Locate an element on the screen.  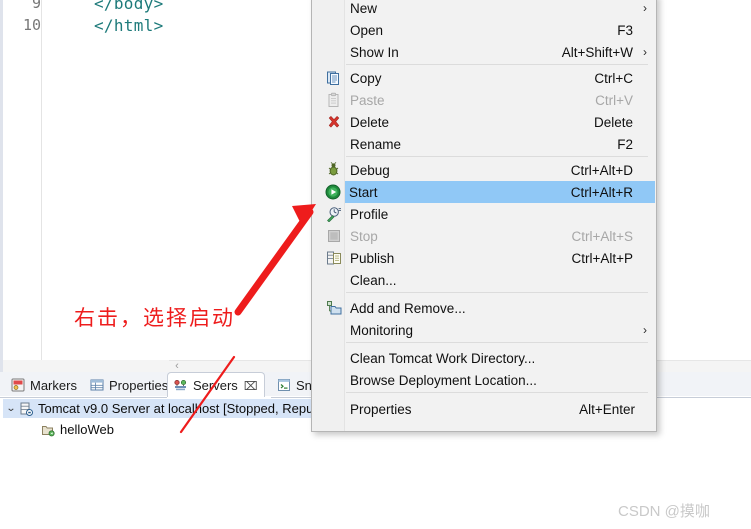
menu-item-publish-accel: Ctrl+Alt+P is located at coordinates (602, 258).